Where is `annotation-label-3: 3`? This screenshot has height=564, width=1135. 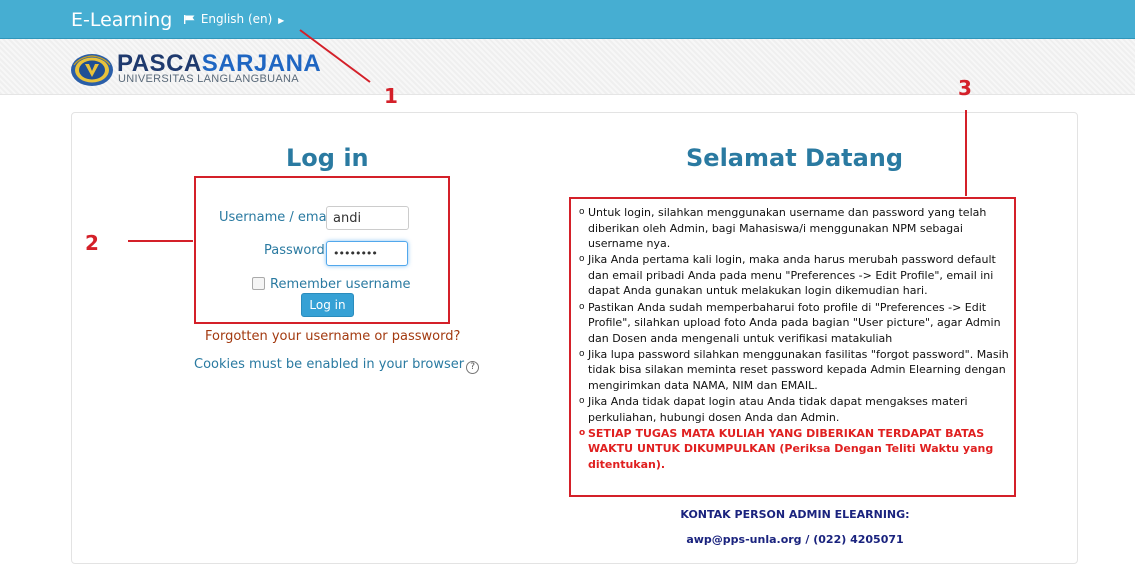 annotation-label-3: 3 is located at coordinates (965, 88).